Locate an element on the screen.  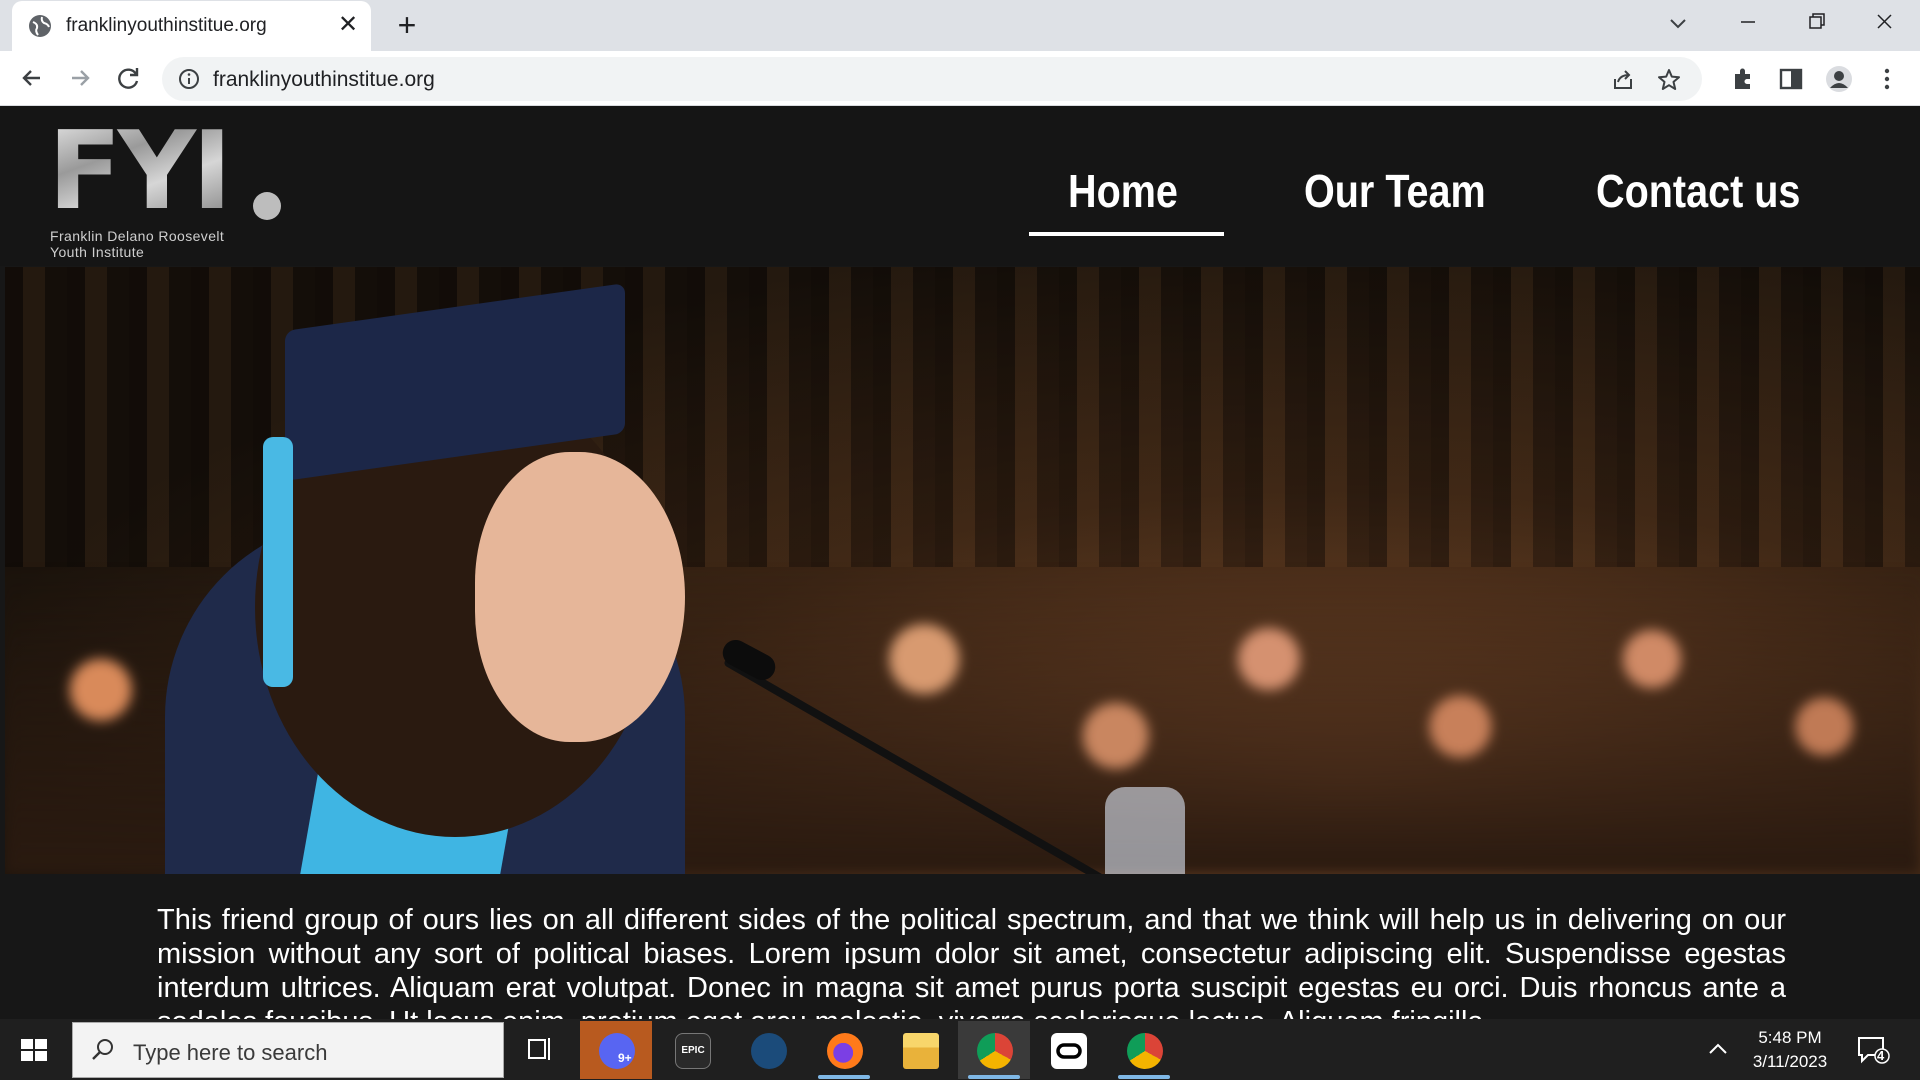
folder-icon is located at coordinates (921, 1051).